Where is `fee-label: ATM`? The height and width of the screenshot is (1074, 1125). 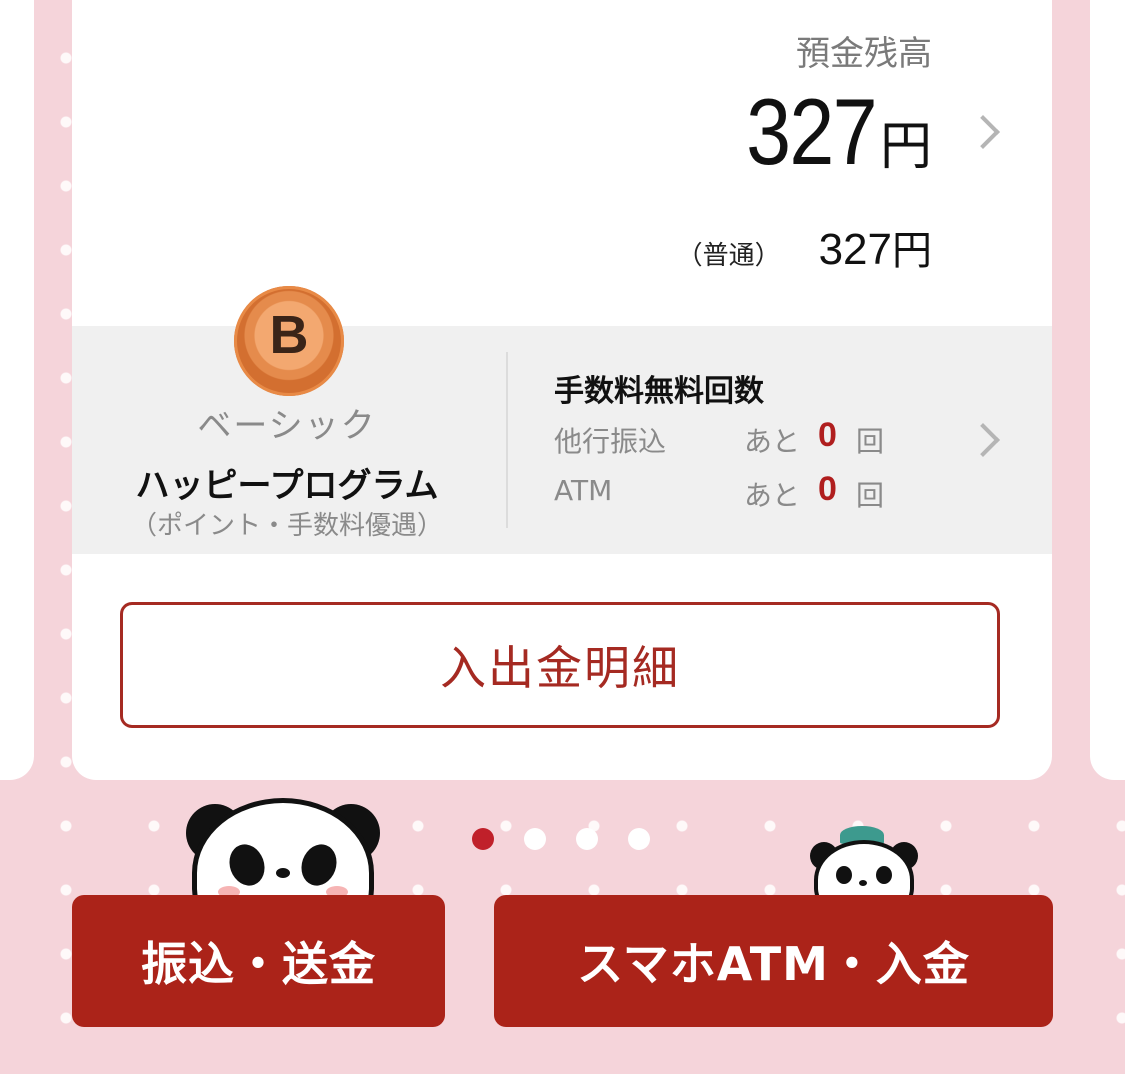
fee-label: ATM is located at coordinates (583, 490).